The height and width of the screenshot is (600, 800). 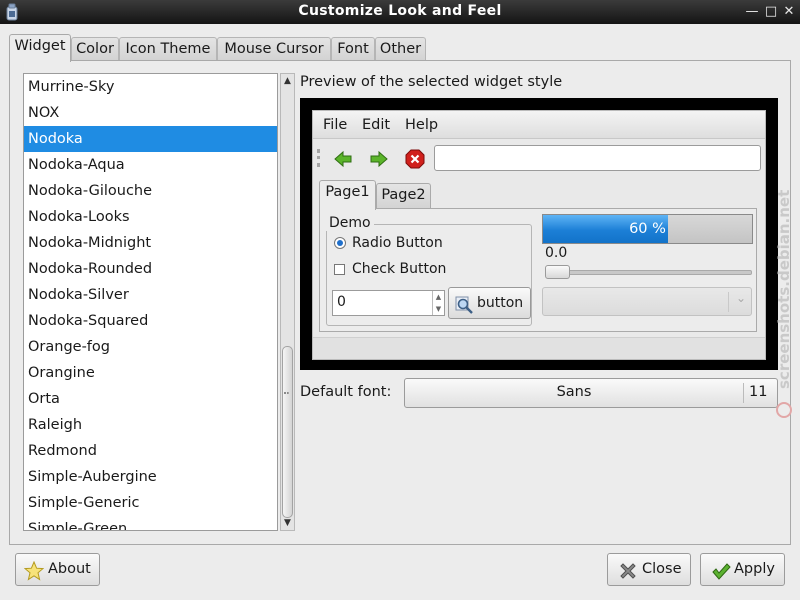 What do you see at coordinates (647, 301) in the screenshot?
I see `combo-box: ⌄` at bounding box center [647, 301].